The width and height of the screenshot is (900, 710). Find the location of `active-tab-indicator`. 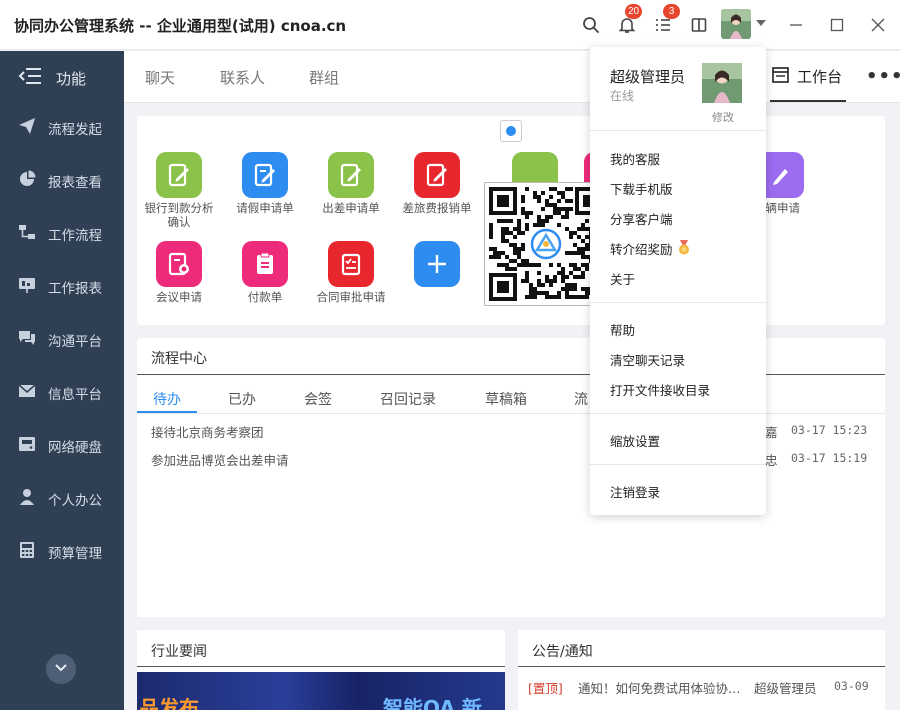

active-tab-indicator is located at coordinates (808, 101).